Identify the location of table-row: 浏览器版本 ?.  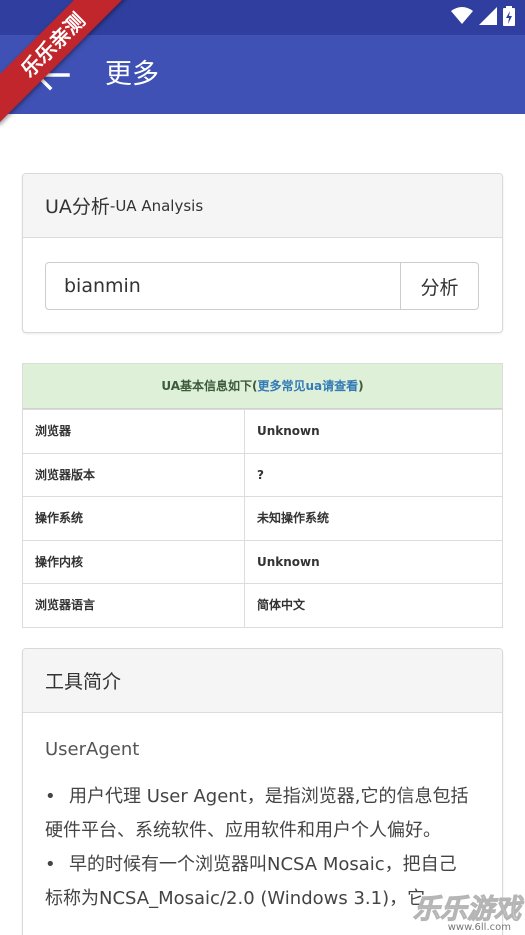
(262, 474).